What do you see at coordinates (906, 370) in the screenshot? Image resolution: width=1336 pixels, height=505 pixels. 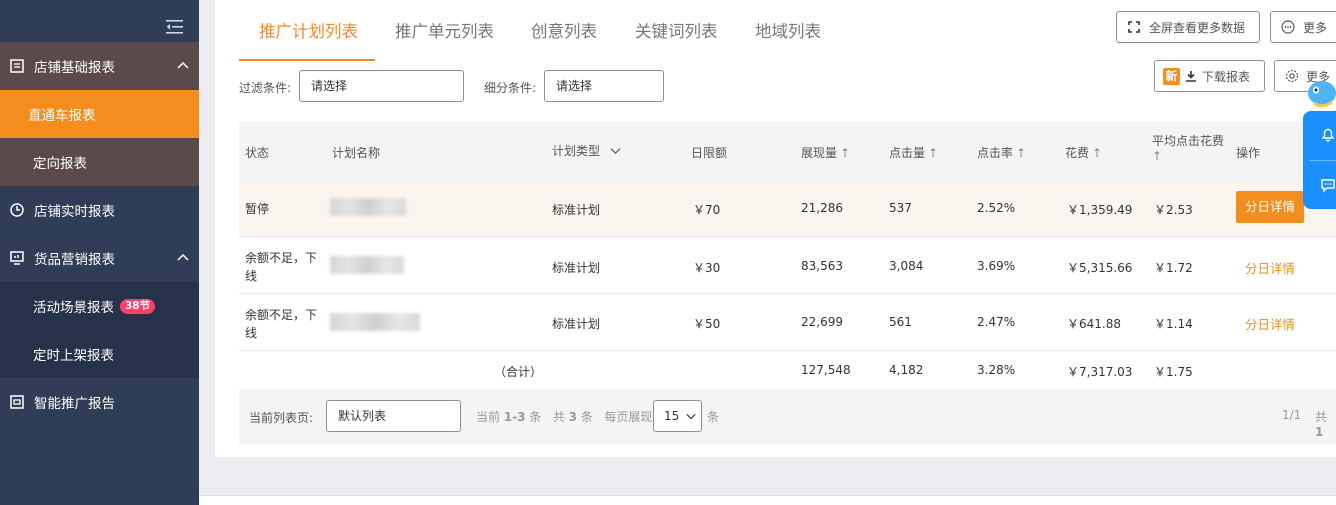 I see `total-clicks: 4,182` at bounding box center [906, 370].